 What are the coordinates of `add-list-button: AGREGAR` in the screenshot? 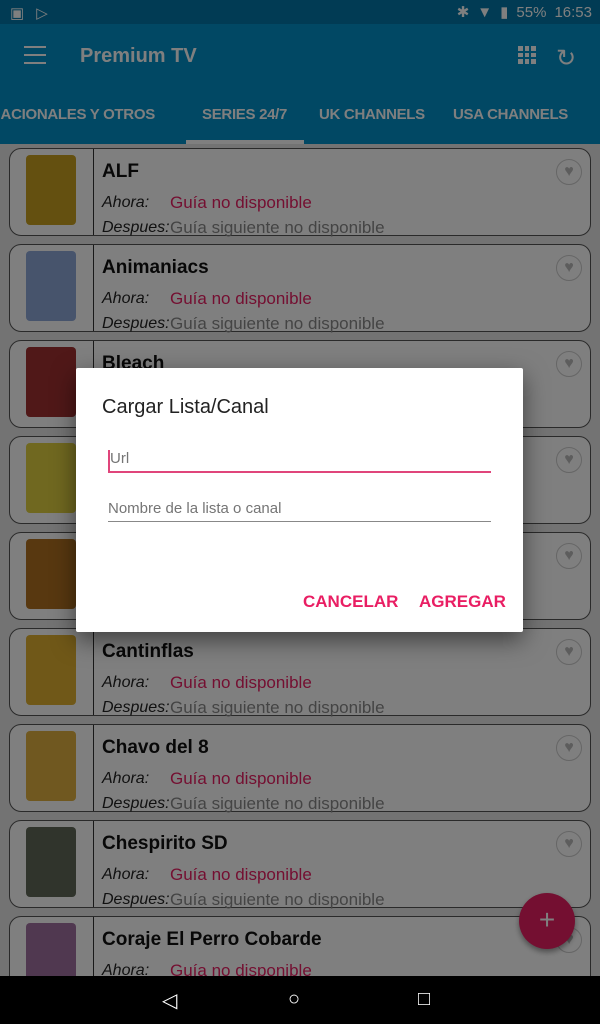 It's located at (462, 602).